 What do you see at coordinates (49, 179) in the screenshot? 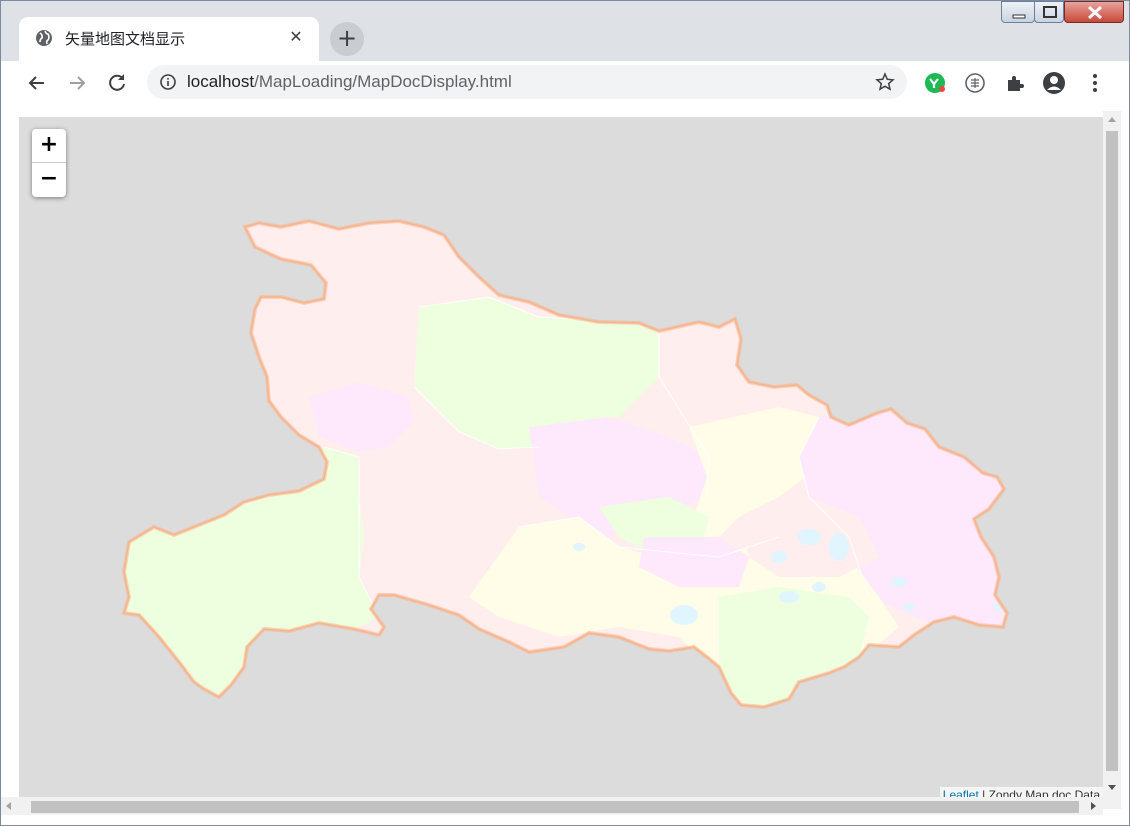
I see `zoom-out-button: −` at bounding box center [49, 179].